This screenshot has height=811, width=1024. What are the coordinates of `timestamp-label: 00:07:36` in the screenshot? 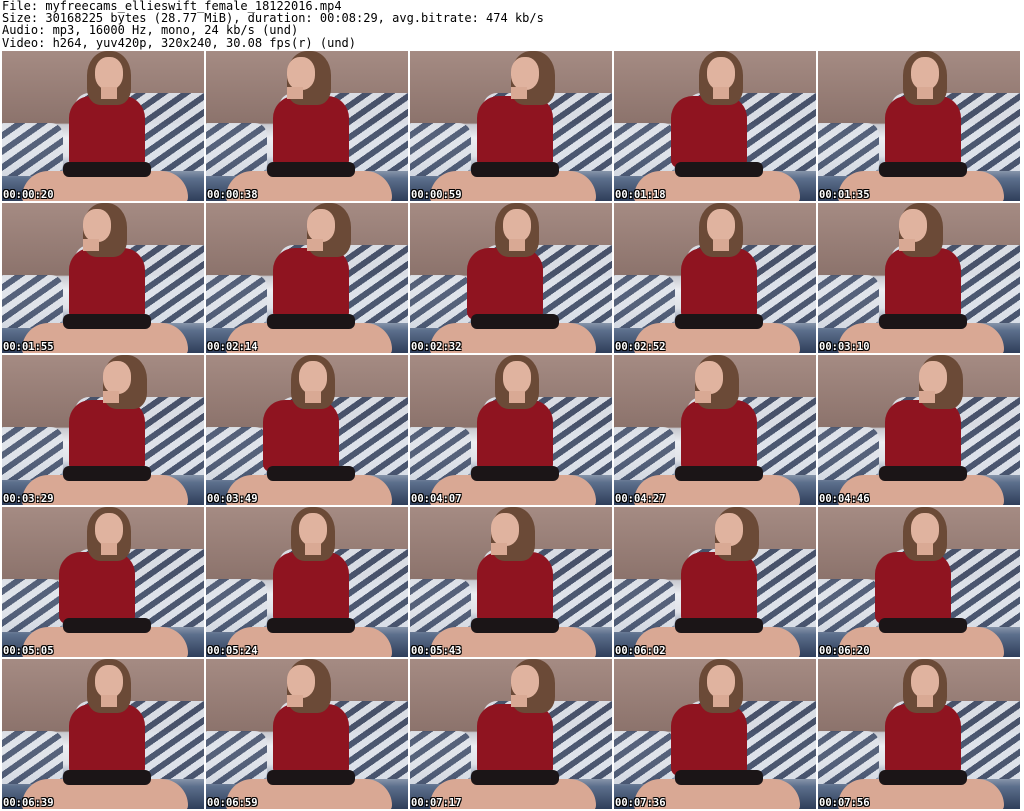 It's located at (640, 803).